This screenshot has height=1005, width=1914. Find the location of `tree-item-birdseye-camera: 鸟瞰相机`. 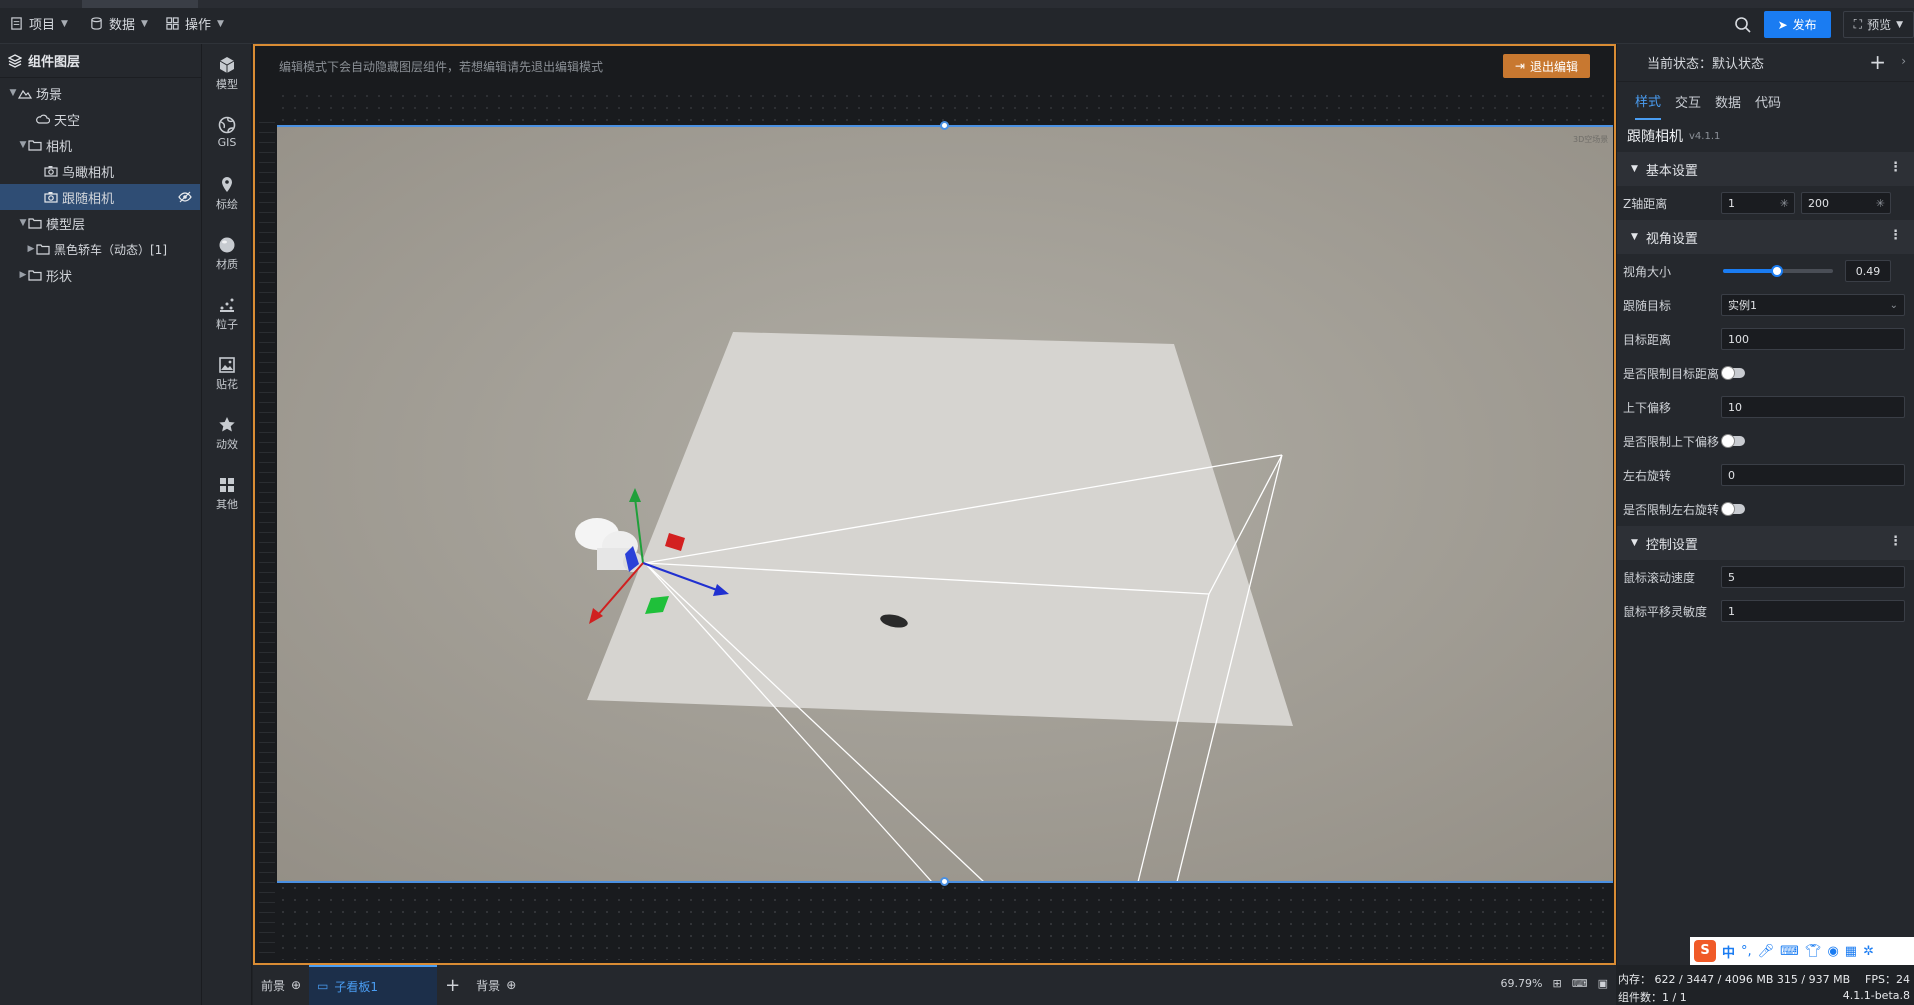

tree-item-birdseye-camera: 鸟瞰相机 is located at coordinates (100, 171).